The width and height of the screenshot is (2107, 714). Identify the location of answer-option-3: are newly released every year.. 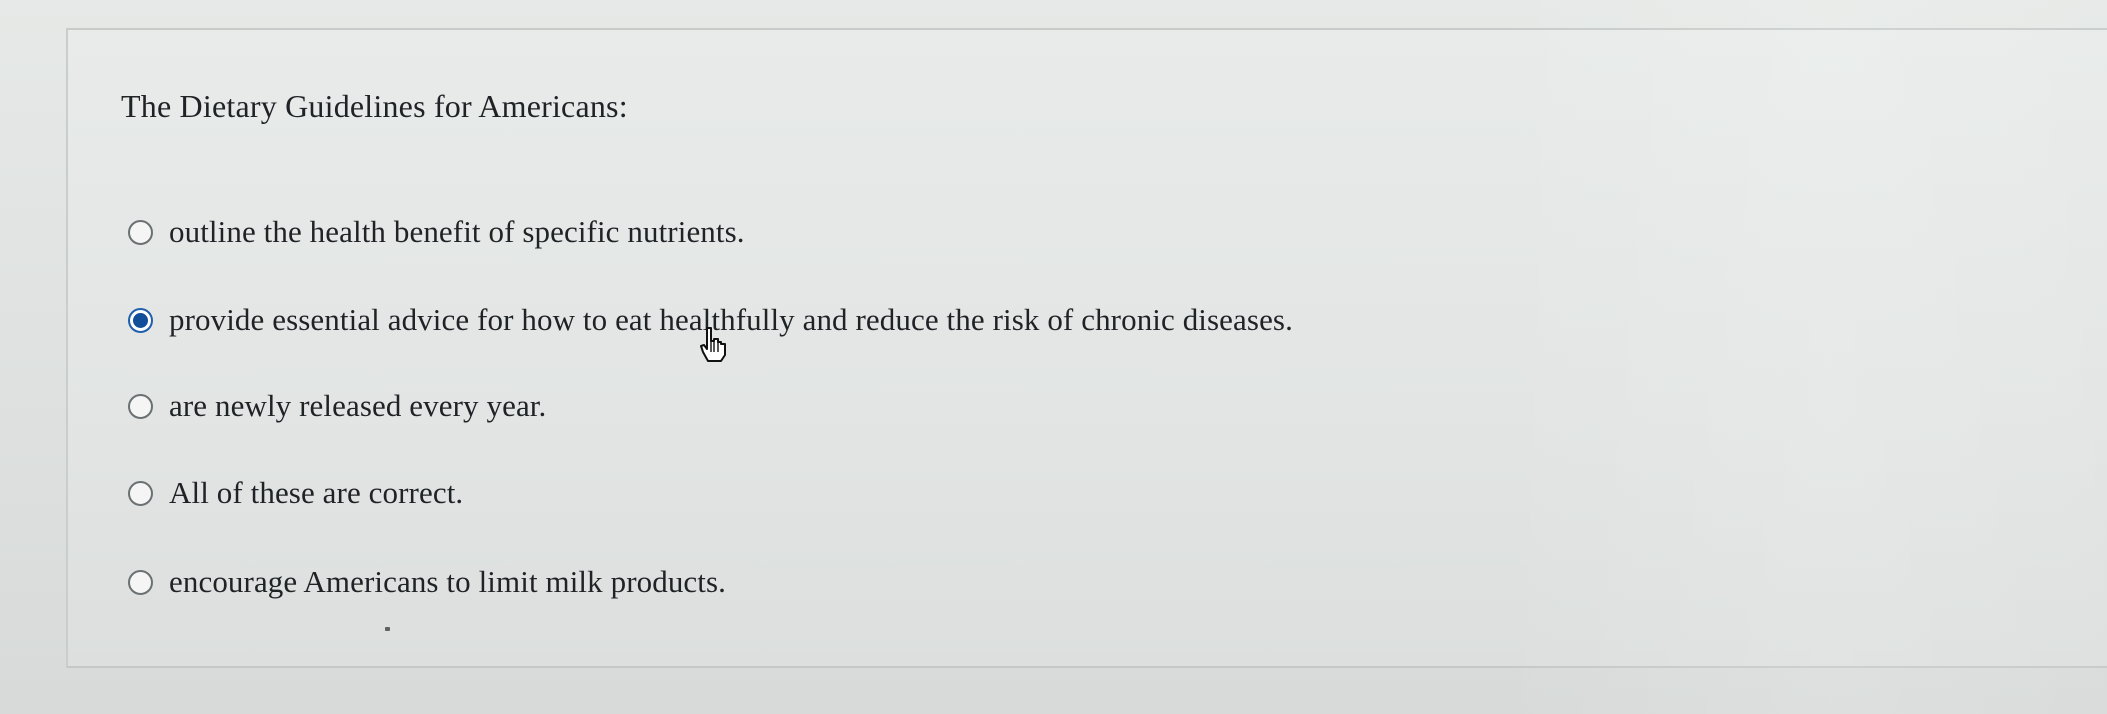
(337, 406).